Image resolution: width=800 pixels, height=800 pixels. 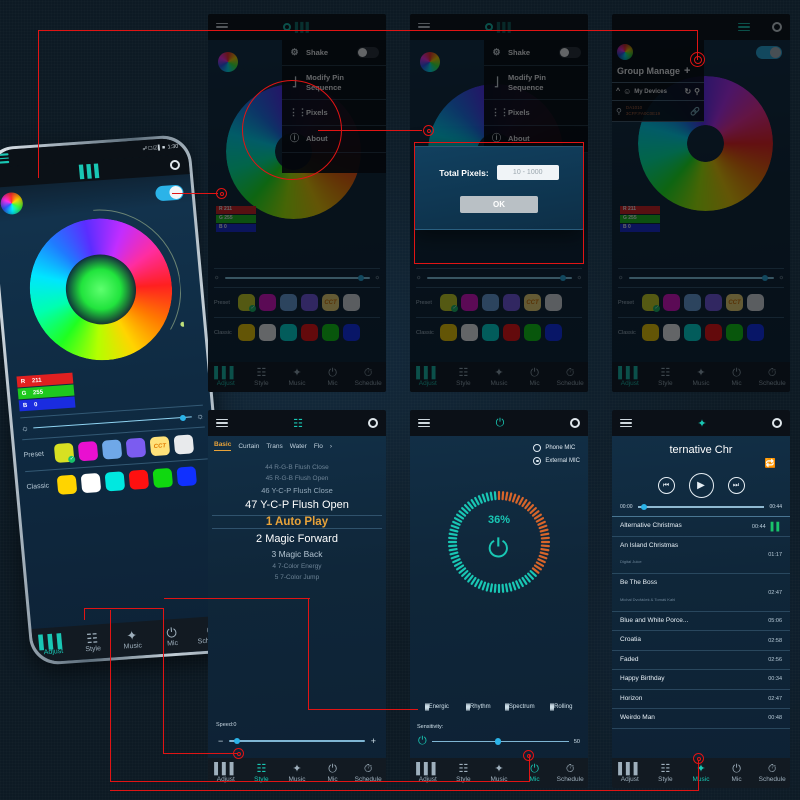 I want to click on microphone-icon: ⏻, so click(x=498, y=548).